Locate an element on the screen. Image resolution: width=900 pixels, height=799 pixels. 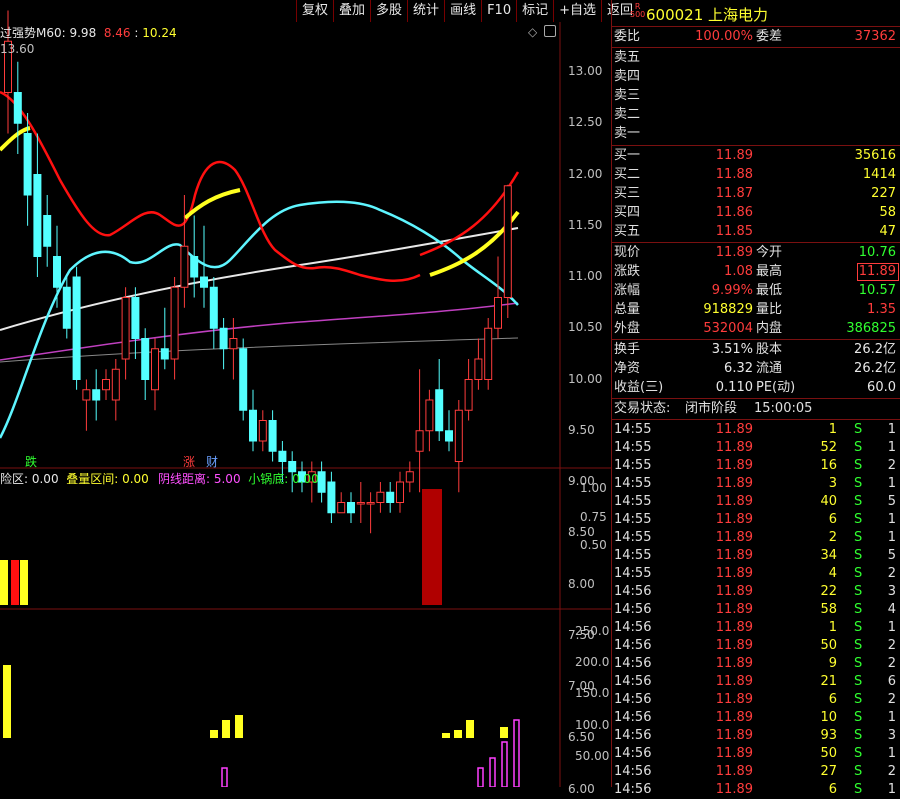
buy-level-row: 买四 11.86 58 is located at coordinates (755, 212).